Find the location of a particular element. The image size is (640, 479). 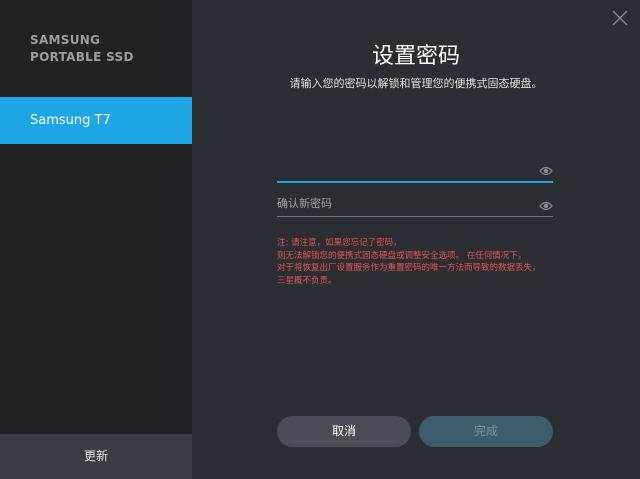

confirm-password-field is located at coordinates (415, 204).